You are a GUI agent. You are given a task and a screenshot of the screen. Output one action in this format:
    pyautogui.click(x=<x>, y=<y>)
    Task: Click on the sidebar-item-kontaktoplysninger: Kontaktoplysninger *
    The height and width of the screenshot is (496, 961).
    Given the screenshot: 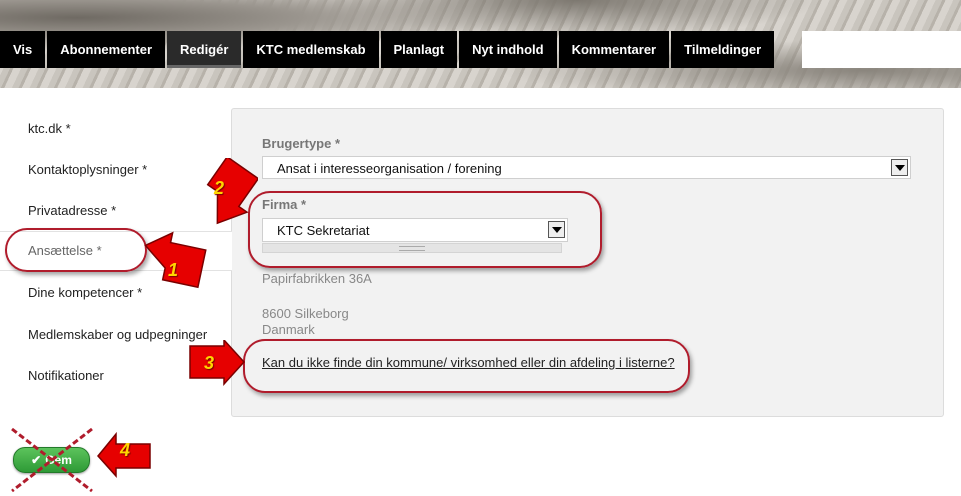 What is the action you would take?
    pyautogui.click(x=87, y=169)
    